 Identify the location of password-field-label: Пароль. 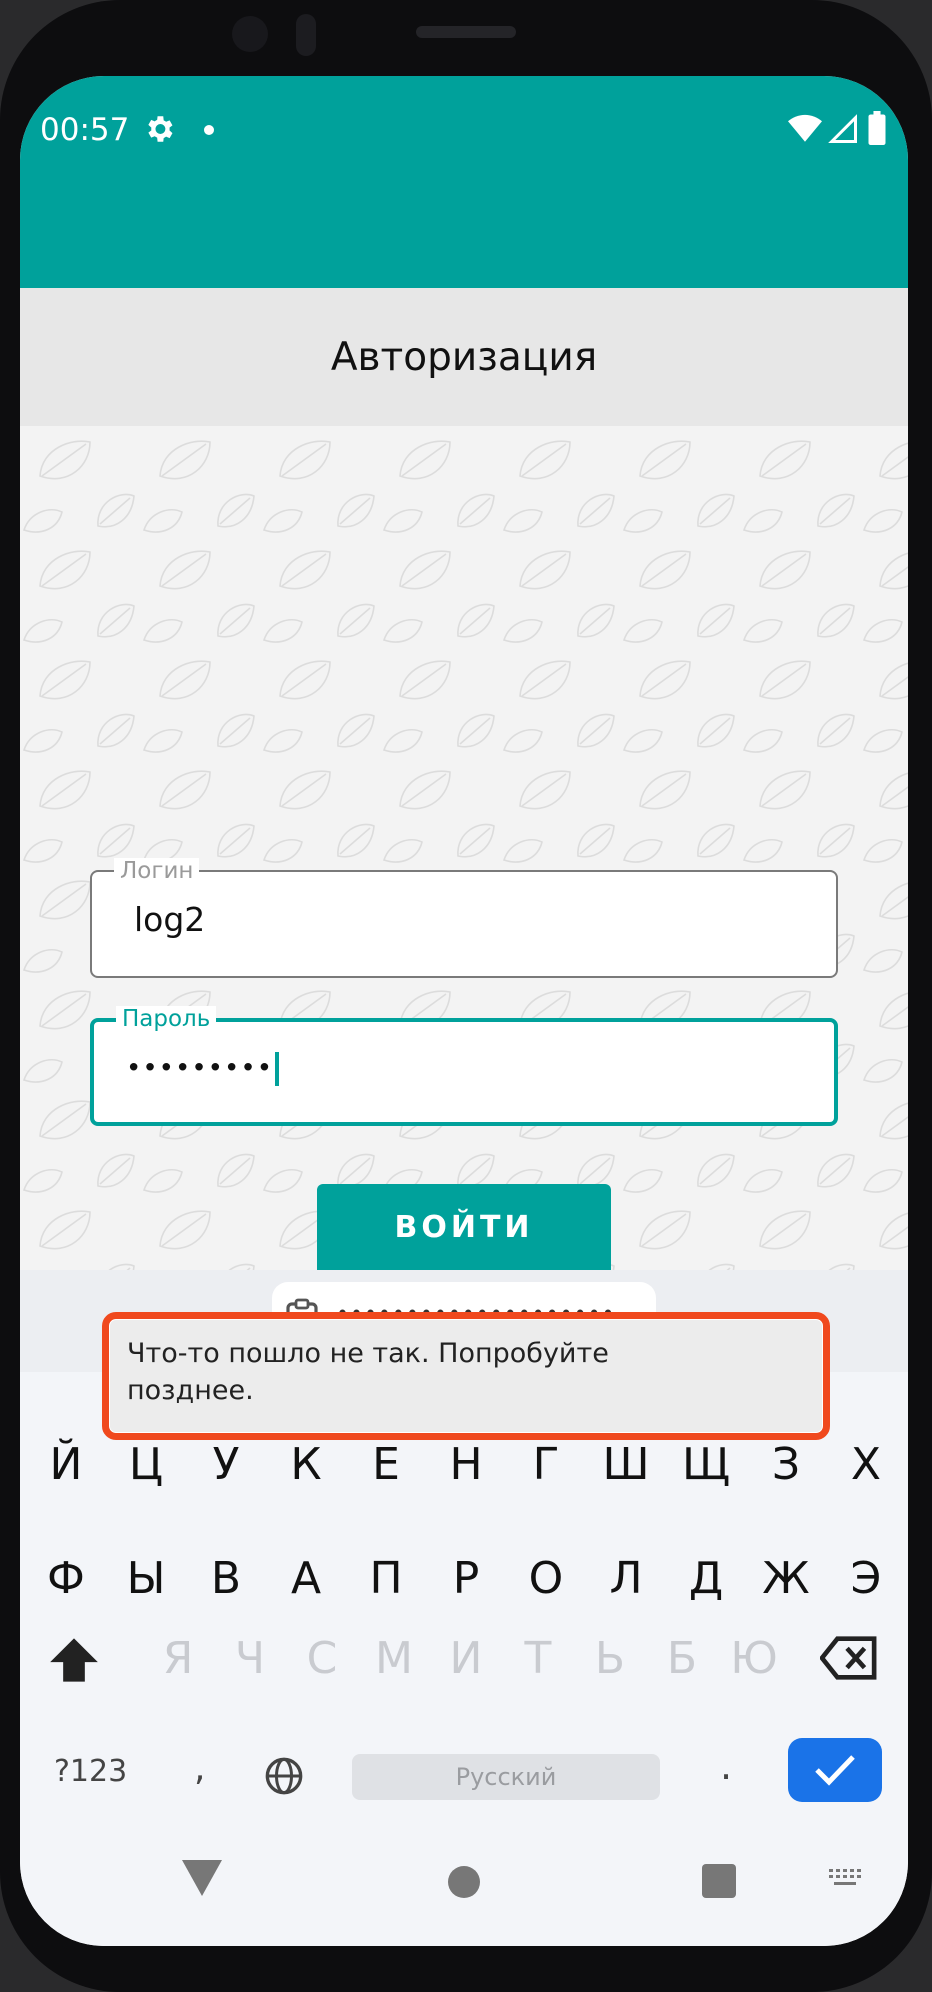
(166, 1019).